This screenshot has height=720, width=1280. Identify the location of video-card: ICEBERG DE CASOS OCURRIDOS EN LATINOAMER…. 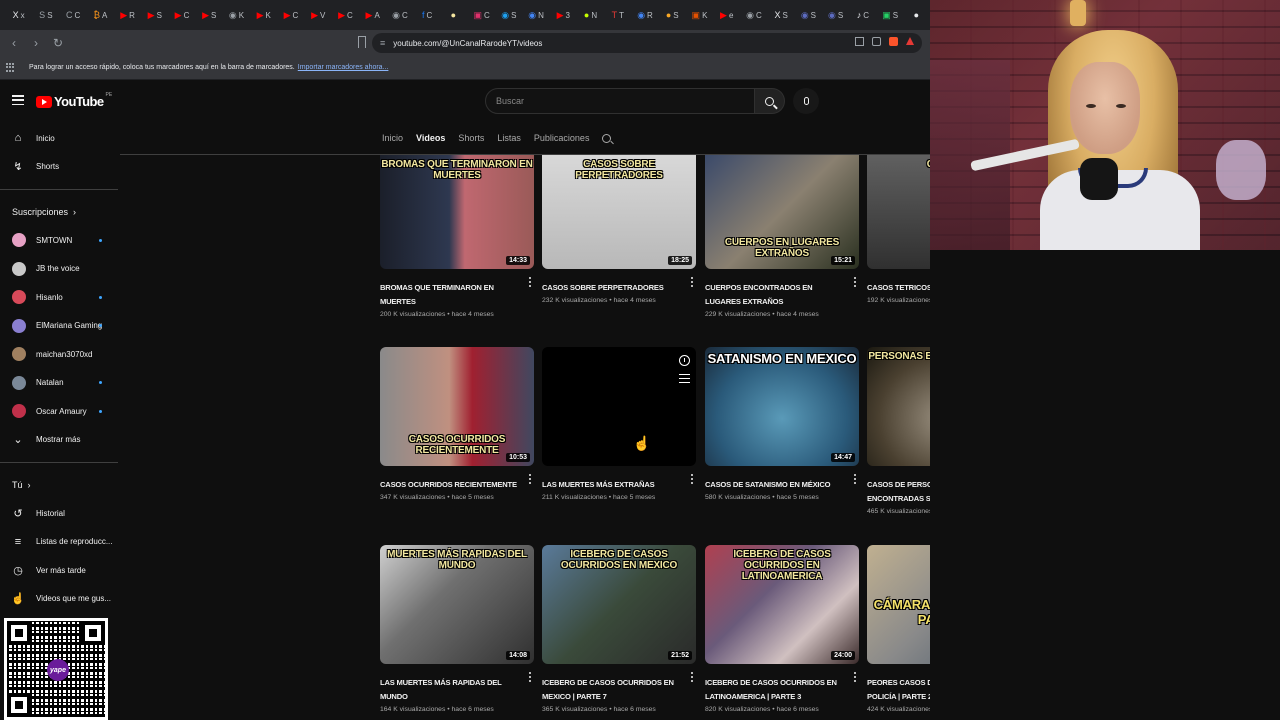
(782, 629).